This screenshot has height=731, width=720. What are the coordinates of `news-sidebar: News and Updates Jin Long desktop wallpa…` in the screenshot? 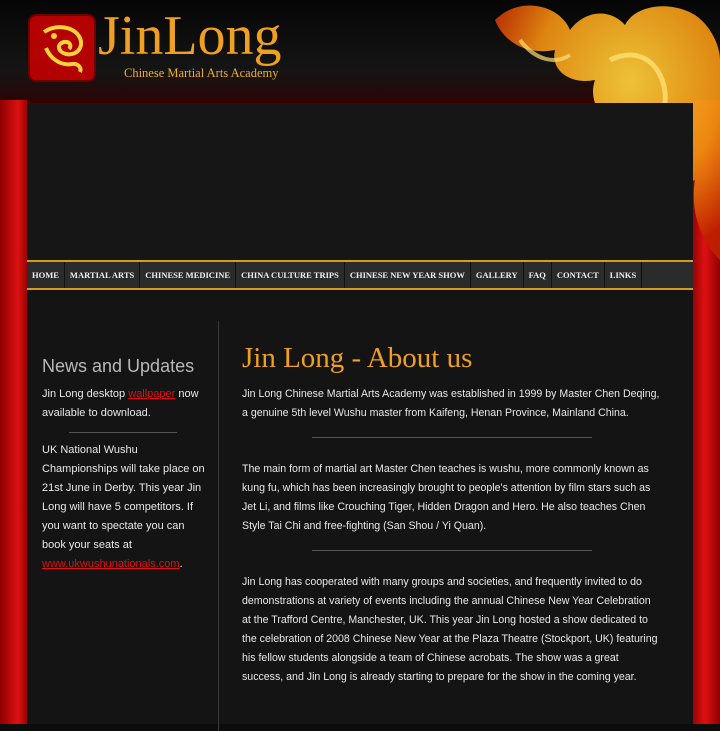 It's located at (124, 448).